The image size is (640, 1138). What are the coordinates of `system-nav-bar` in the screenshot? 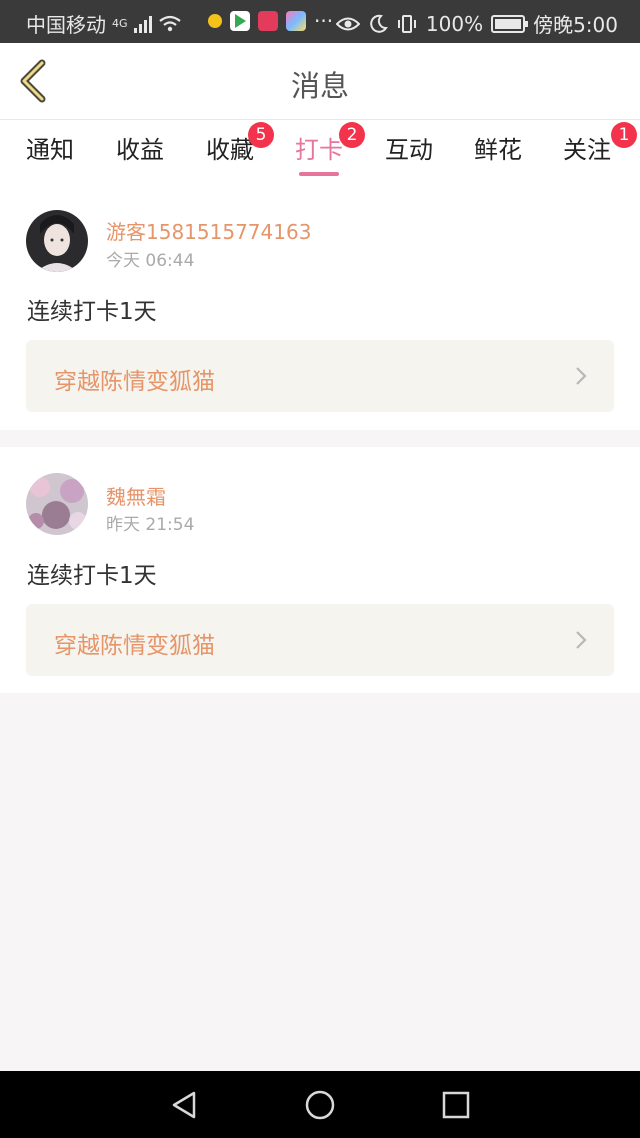 It's located at (320, 1104).